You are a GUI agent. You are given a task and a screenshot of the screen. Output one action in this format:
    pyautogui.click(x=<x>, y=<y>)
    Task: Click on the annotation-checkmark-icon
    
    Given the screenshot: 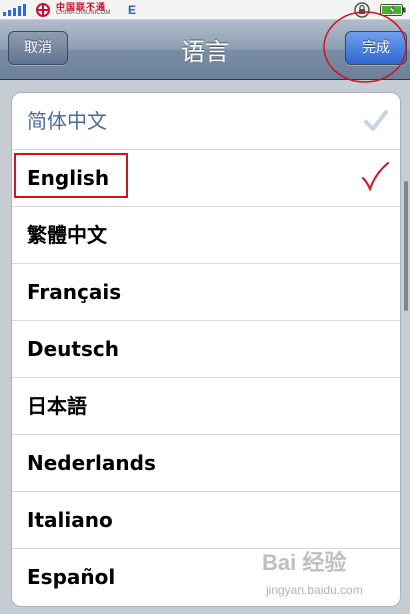 What is the action you would take?
    pyautogui.click(x=375, y=177)
    